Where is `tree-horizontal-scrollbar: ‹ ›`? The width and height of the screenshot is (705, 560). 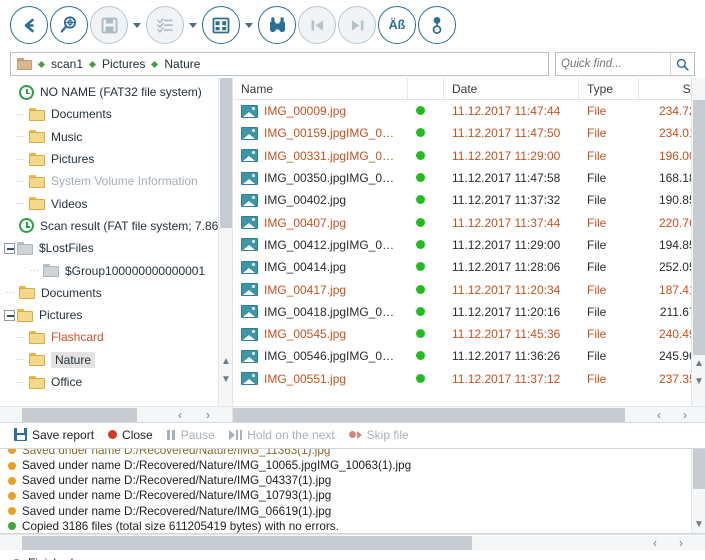
tree-horizontal-scrollbar: ‹ › is located at coordinates (116, 414).